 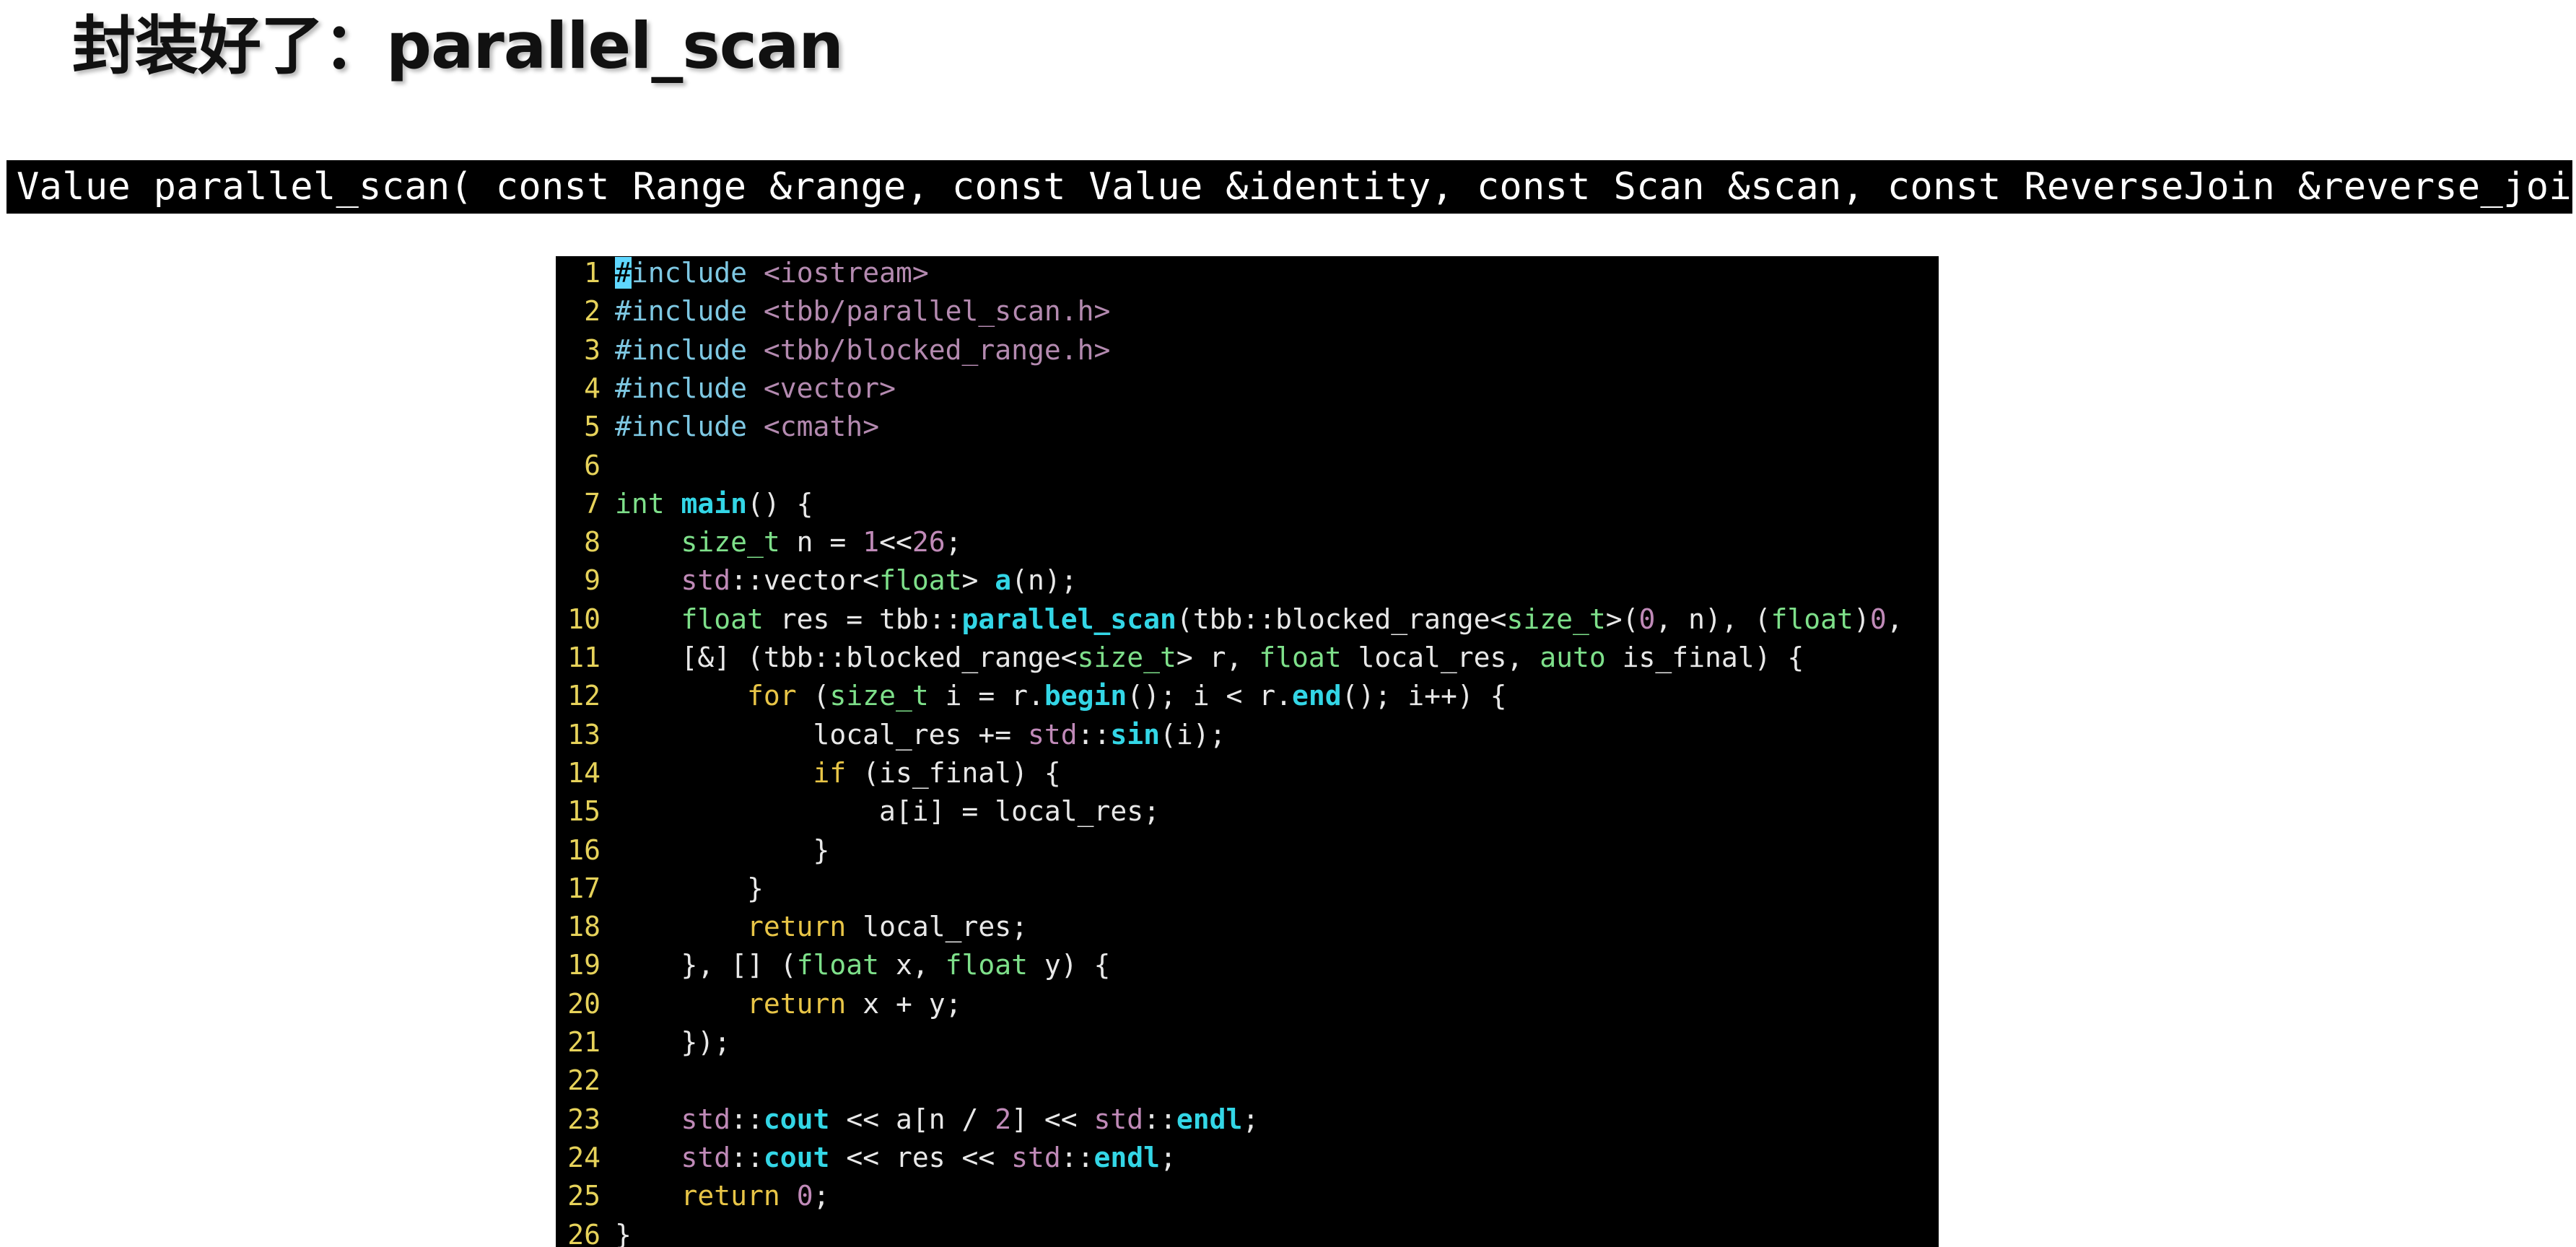 What do you see at coordinates (978, 580) in the screenshot?
I see `code-token: >` at bounding box center [978, 580].